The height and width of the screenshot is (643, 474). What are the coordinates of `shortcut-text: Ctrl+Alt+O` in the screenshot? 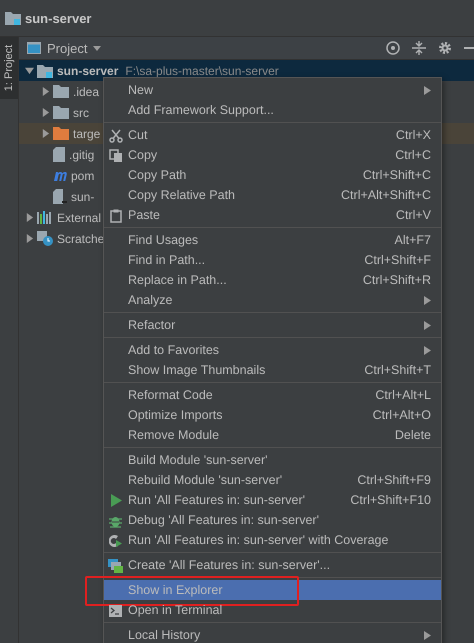 It's located at (401, 415).